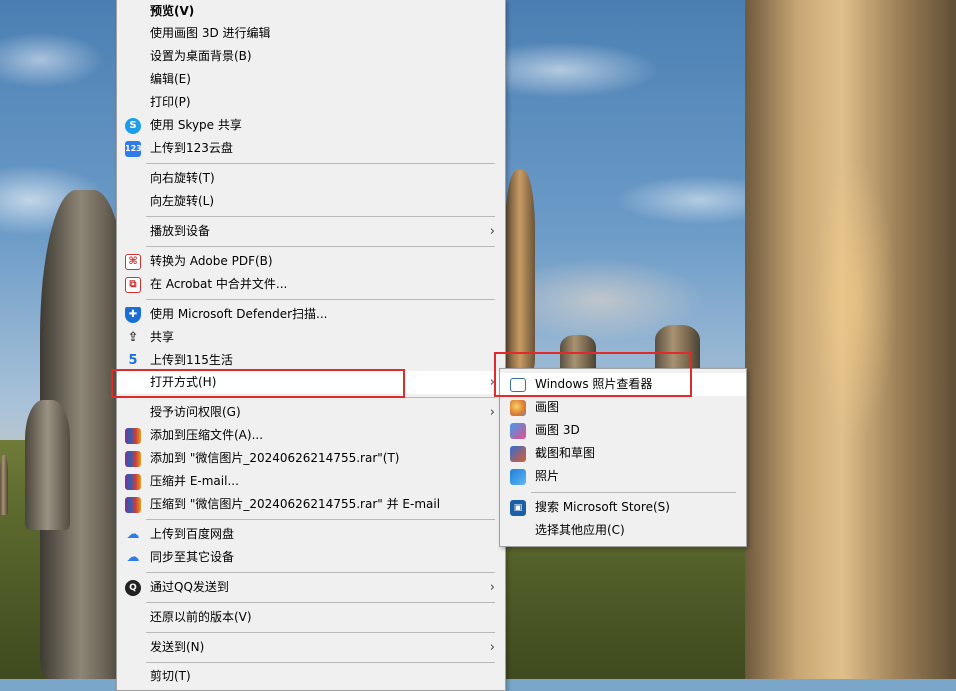 This screenshot has height=691, width=956. Describe the element at coordinates (311, 647) in the screenshot. I see `menu-item-send-to: 发送到(N) ›` at that location.